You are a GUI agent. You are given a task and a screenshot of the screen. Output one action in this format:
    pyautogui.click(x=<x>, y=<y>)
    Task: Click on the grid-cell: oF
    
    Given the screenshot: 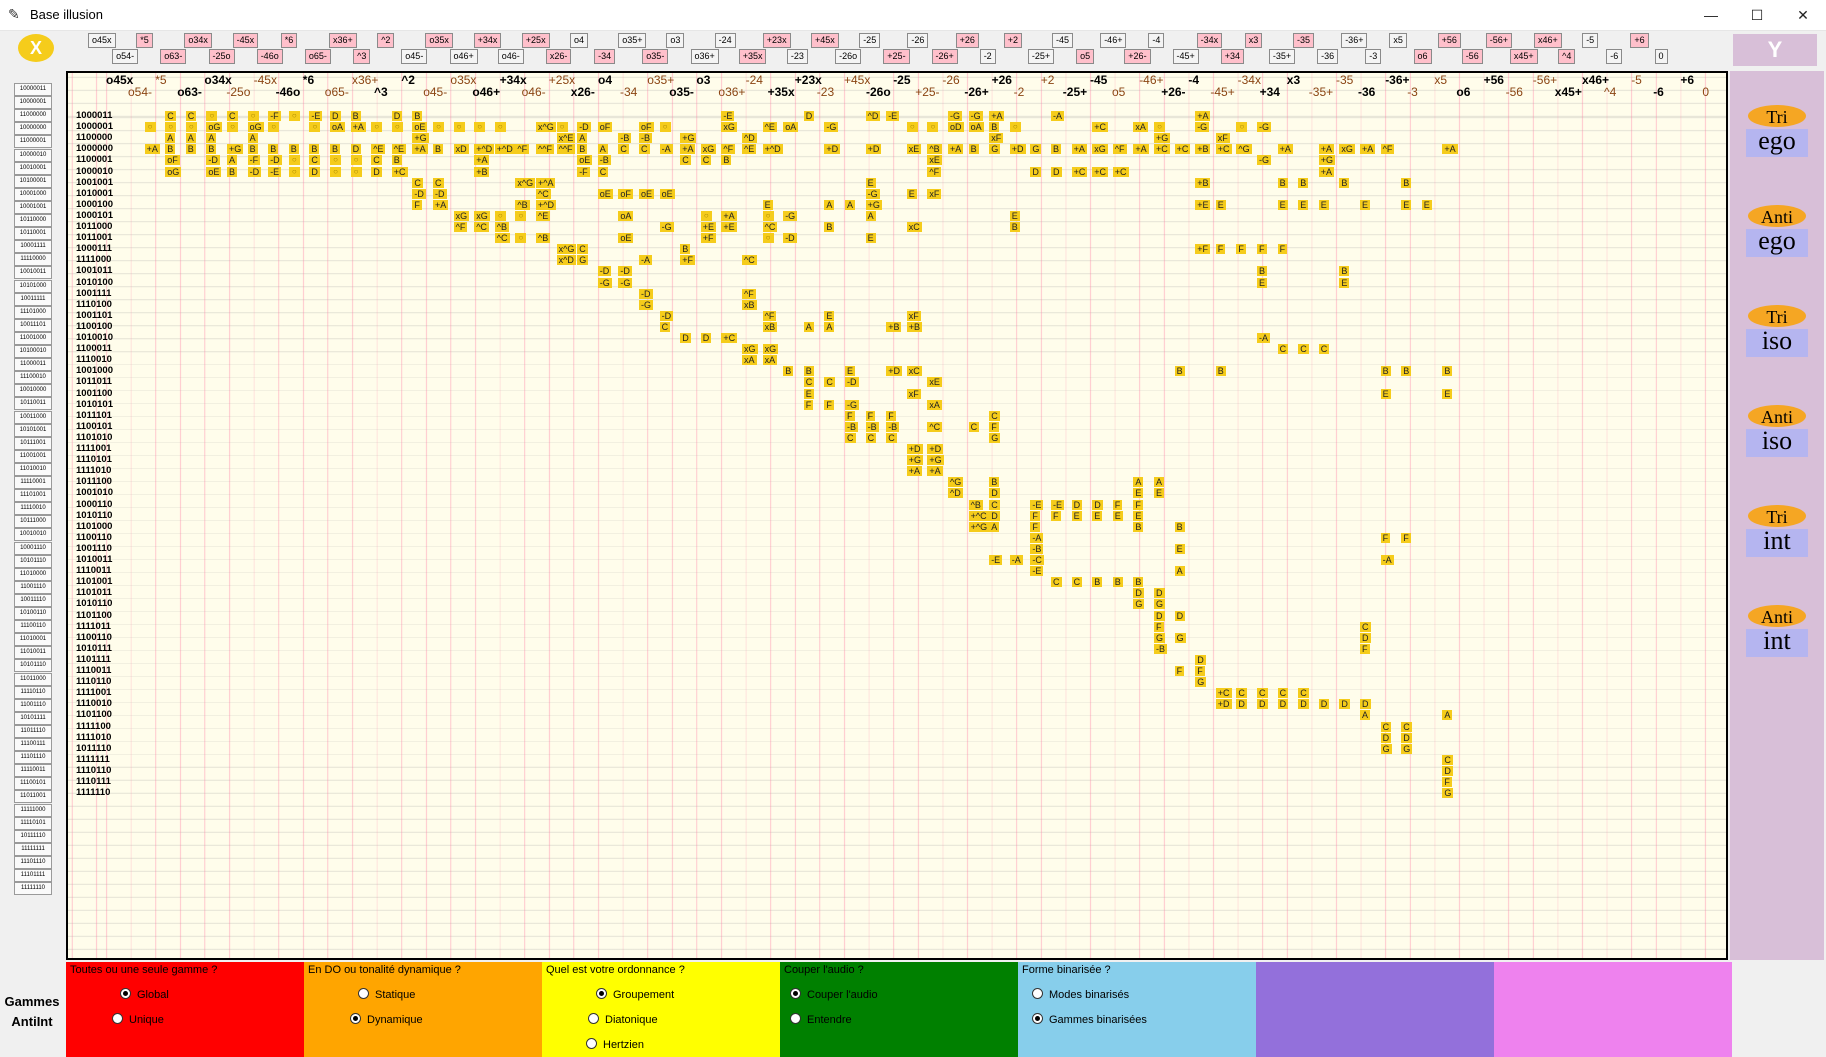 What is the action you would take?
    pyautogui.click(x=646, y=127)
    